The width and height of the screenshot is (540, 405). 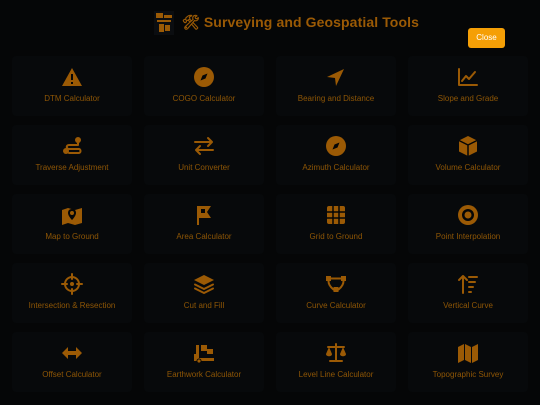 I want to click on line-chart-icon, so click(x=468, y=77).